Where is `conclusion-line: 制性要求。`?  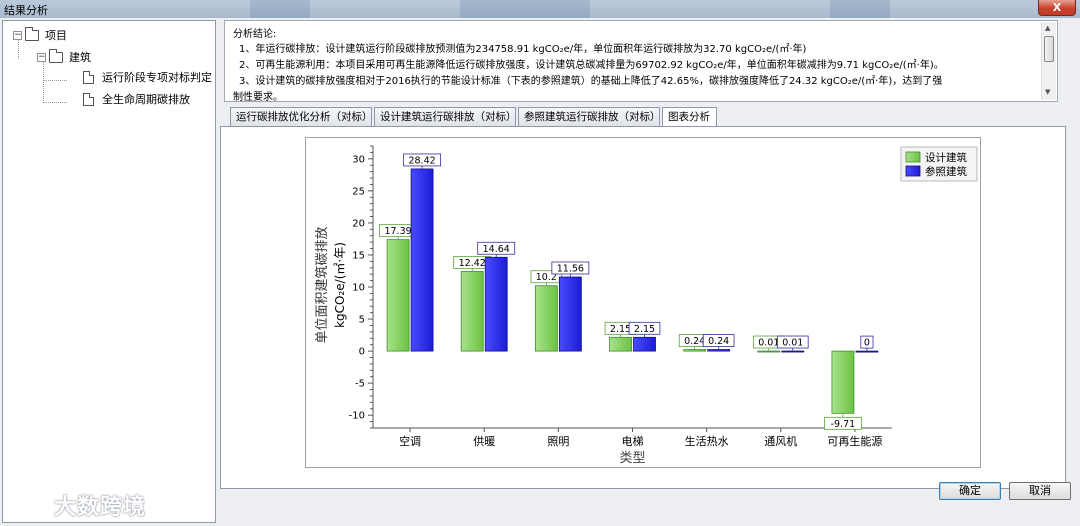
conclusion-line: 制性要求。 is located at coordinates (258, 97).